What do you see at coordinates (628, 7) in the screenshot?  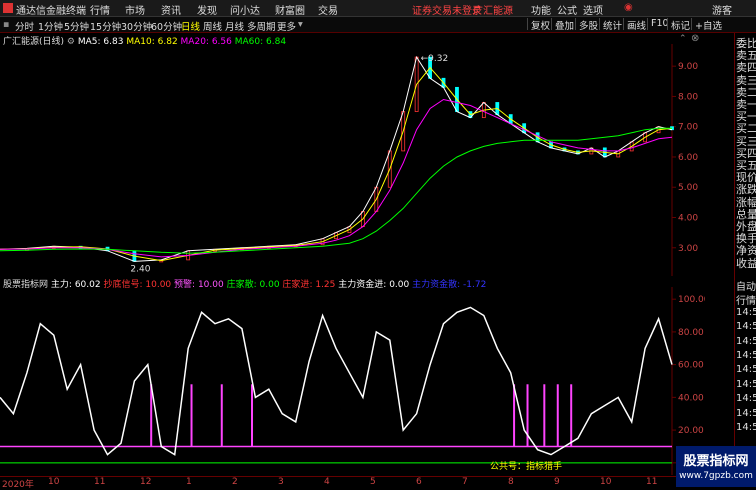 I see `user-icon: ◉` at bounding box center [628, 7].